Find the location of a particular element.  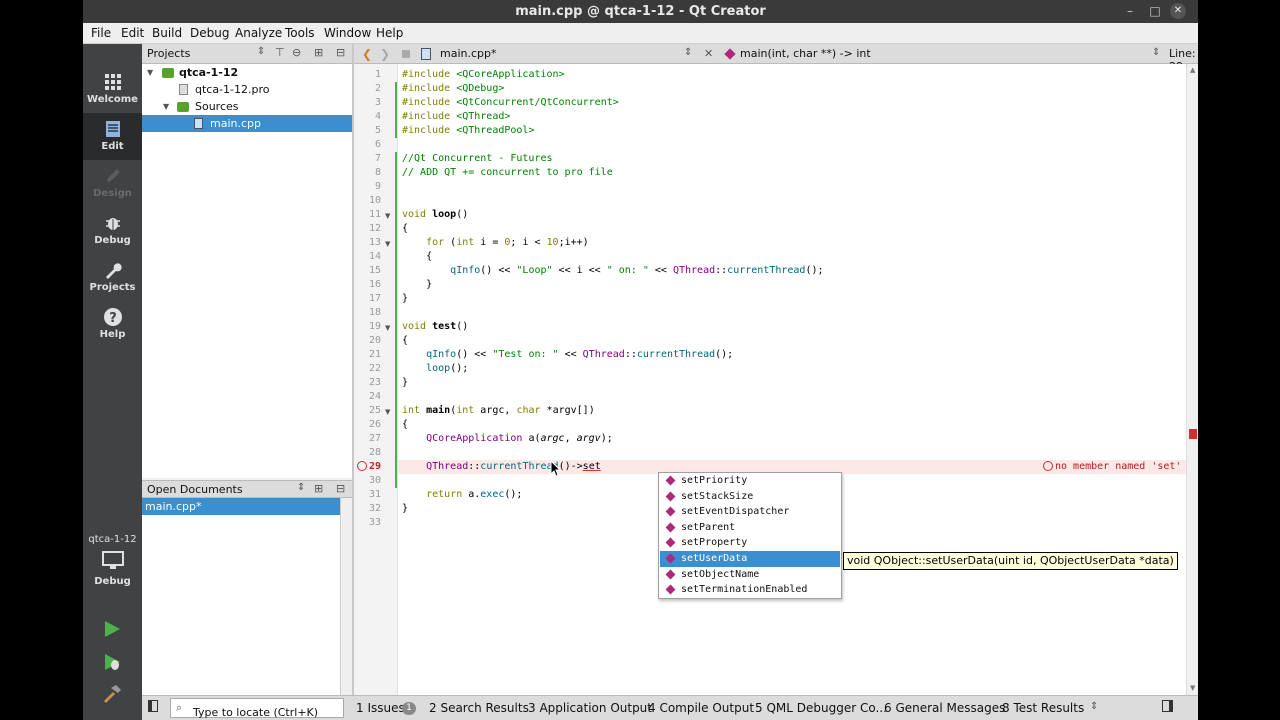

kit-selector: qtca-1-12 Debug is located at coordinates (112, 560).